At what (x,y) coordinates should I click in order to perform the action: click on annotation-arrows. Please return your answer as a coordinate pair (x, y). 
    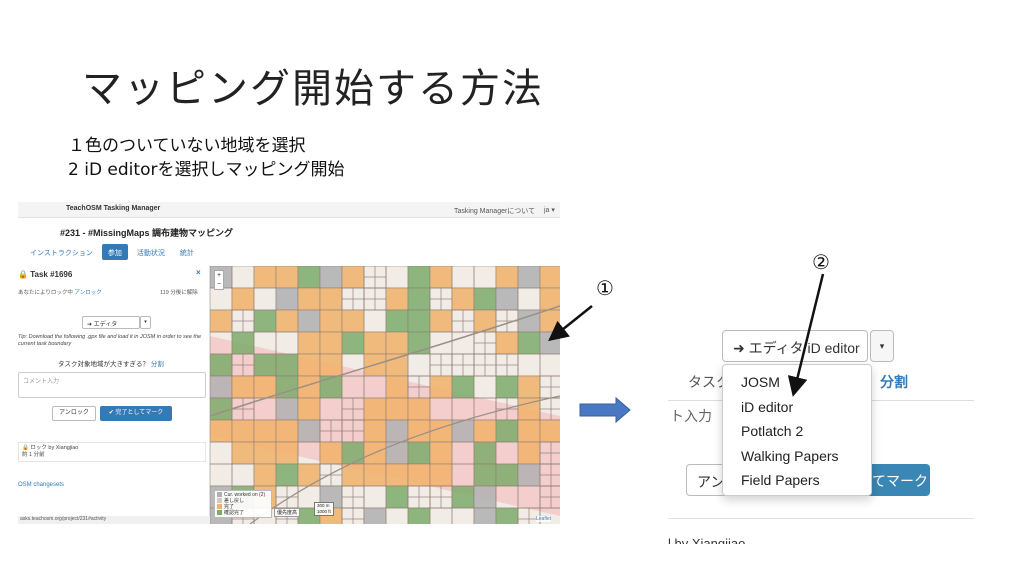
    Looking at the image, I should click on (686, 348).